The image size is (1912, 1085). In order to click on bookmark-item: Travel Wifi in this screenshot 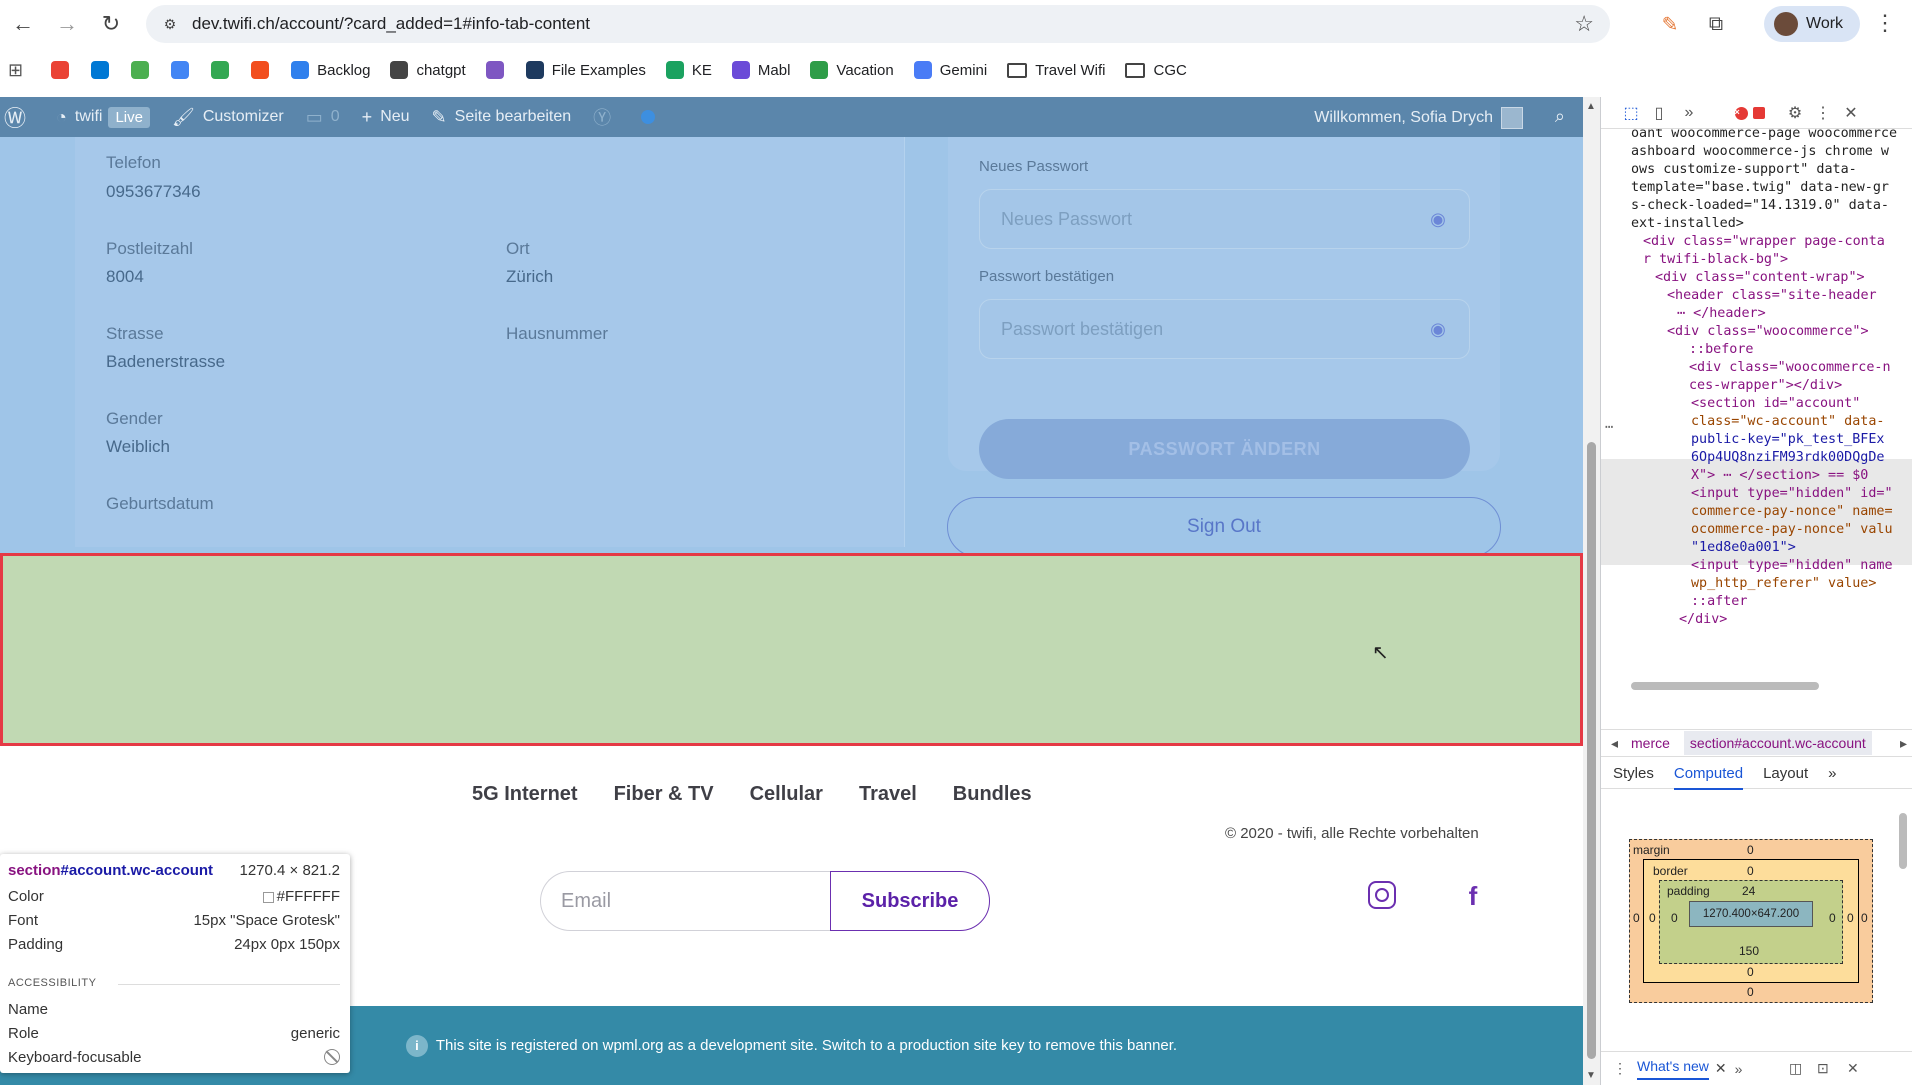, I will do `click(1056, 70)`.